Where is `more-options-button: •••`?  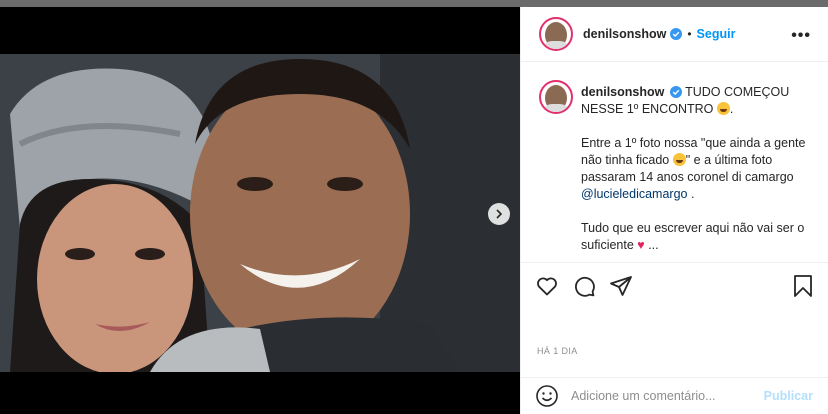
more-options-button: ••• is located at coordinates (801, 36).